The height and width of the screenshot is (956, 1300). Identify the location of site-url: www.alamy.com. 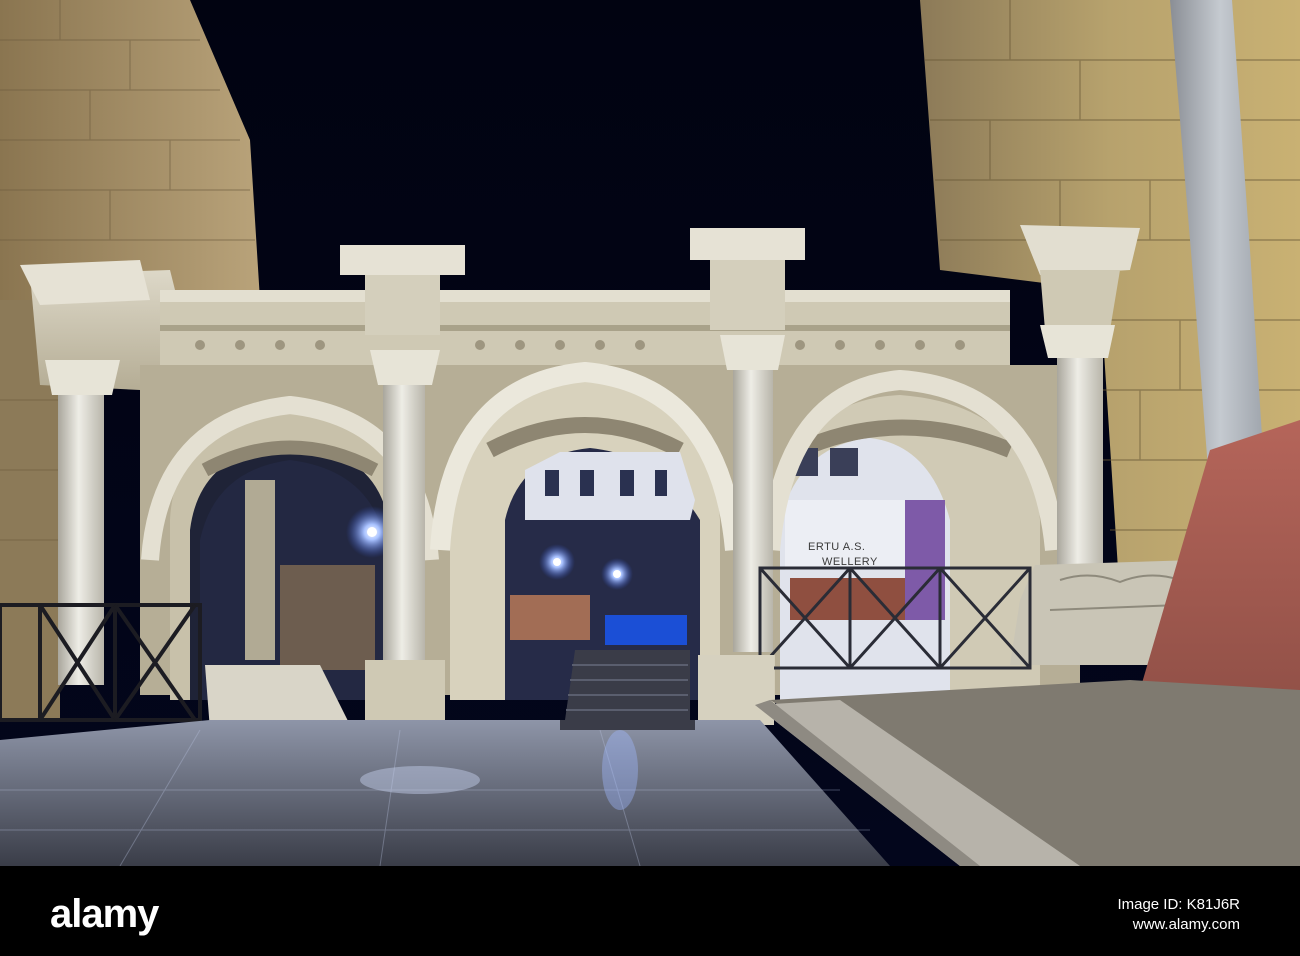
(1186, 924).